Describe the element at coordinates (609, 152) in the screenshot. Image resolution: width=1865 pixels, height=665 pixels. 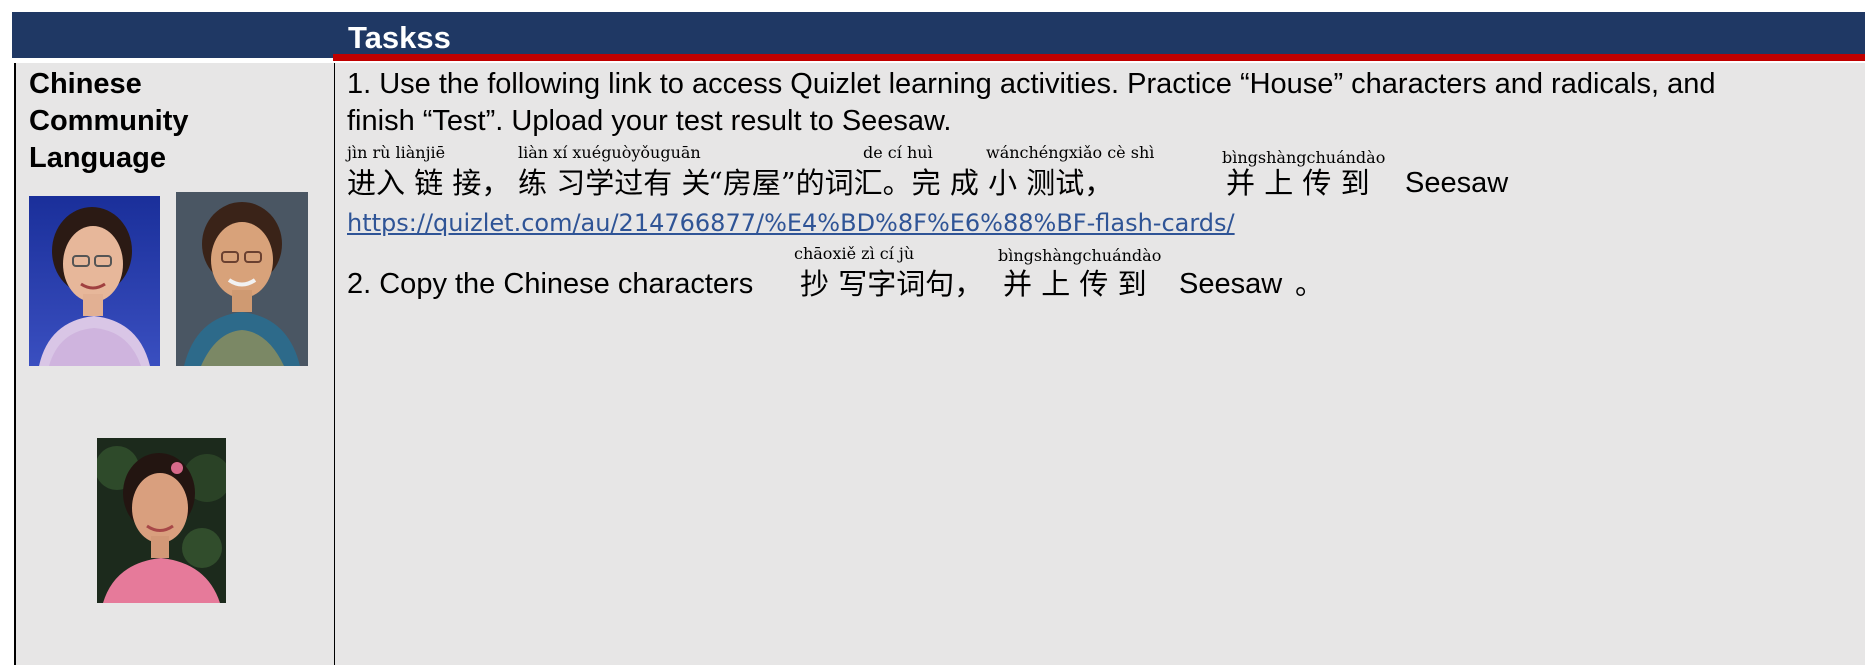
I see `task-1-pinyin-2: liàn xí xuéguòyǒuguān` at that location.